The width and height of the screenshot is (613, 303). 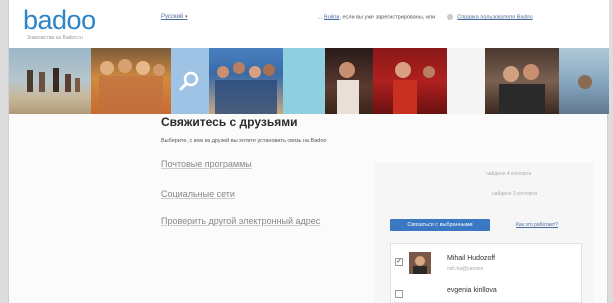 I want to click on lightbulb-icon, so click(x=449, y=17).